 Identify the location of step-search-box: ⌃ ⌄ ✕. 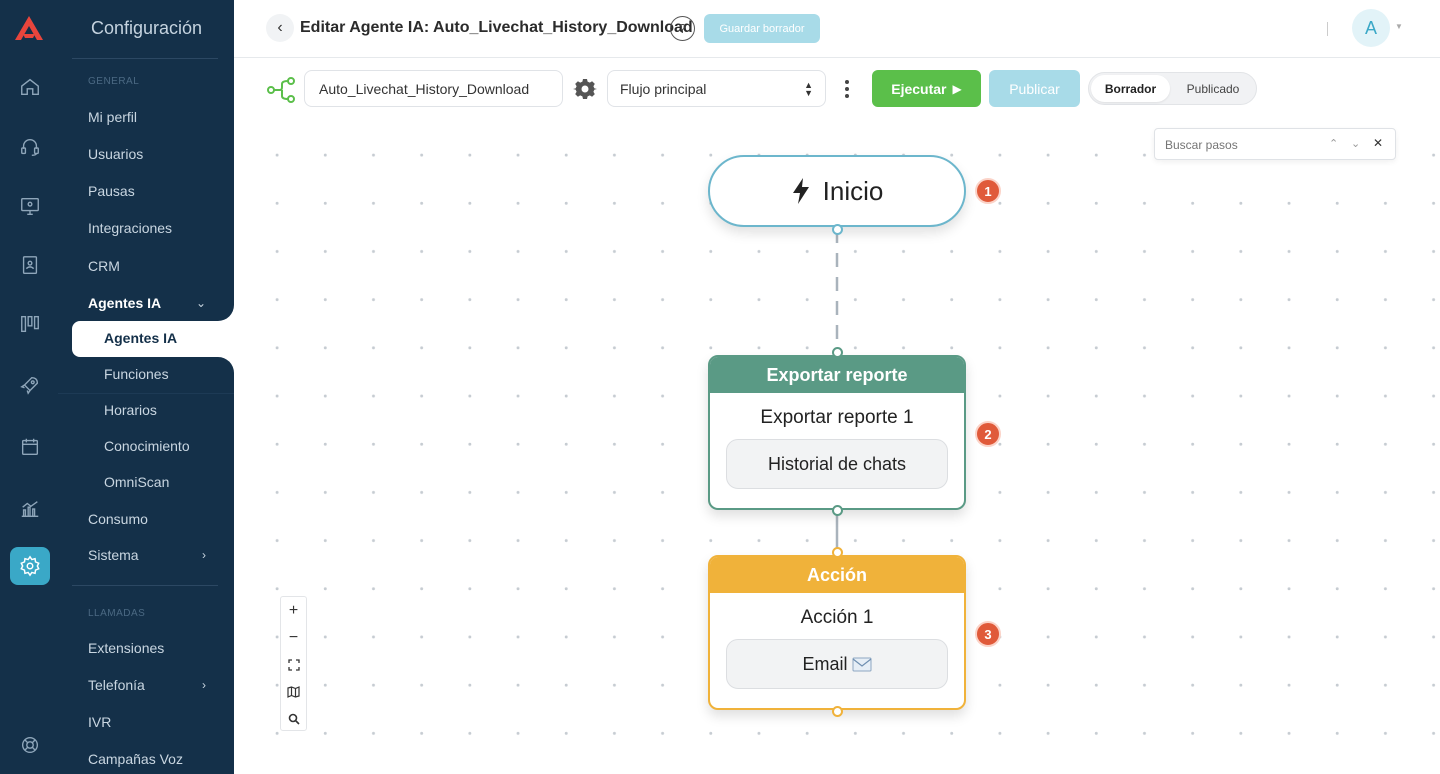
(1275, 144).